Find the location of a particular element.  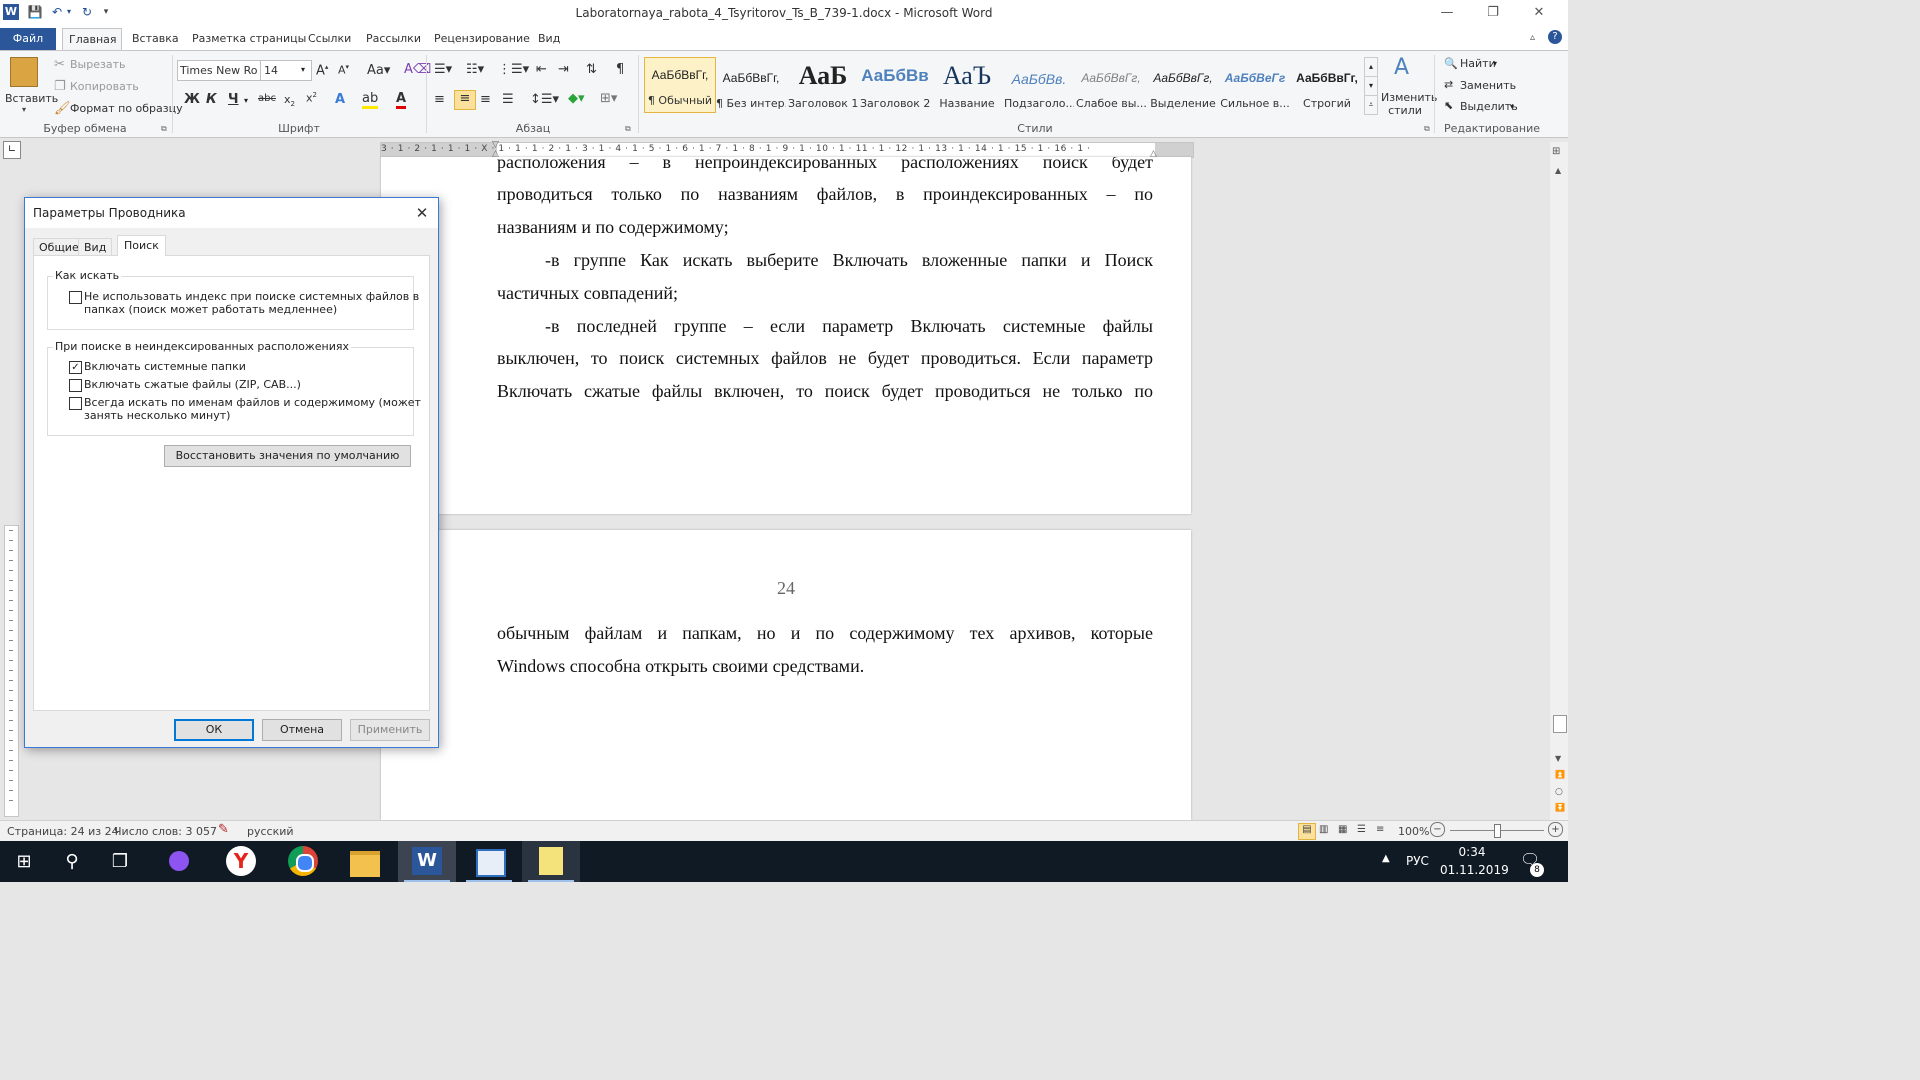

no-index-label-continued: папках (поиск может работать медленнее) is located at coordinates (210, 309).